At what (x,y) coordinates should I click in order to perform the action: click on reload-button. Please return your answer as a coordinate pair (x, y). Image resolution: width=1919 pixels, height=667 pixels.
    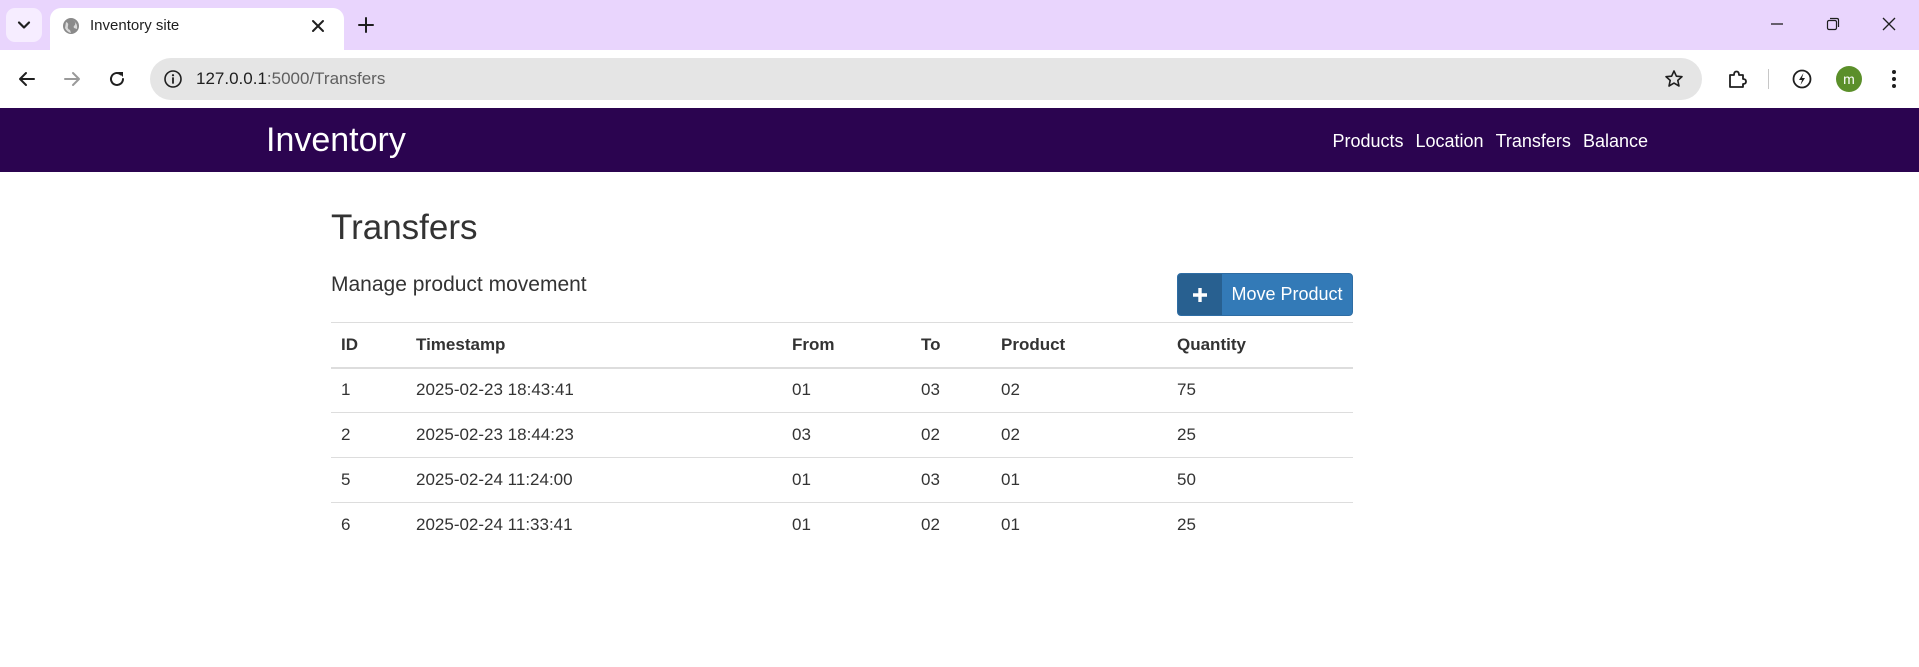
    Looking at the image, I should click on (117, 79).